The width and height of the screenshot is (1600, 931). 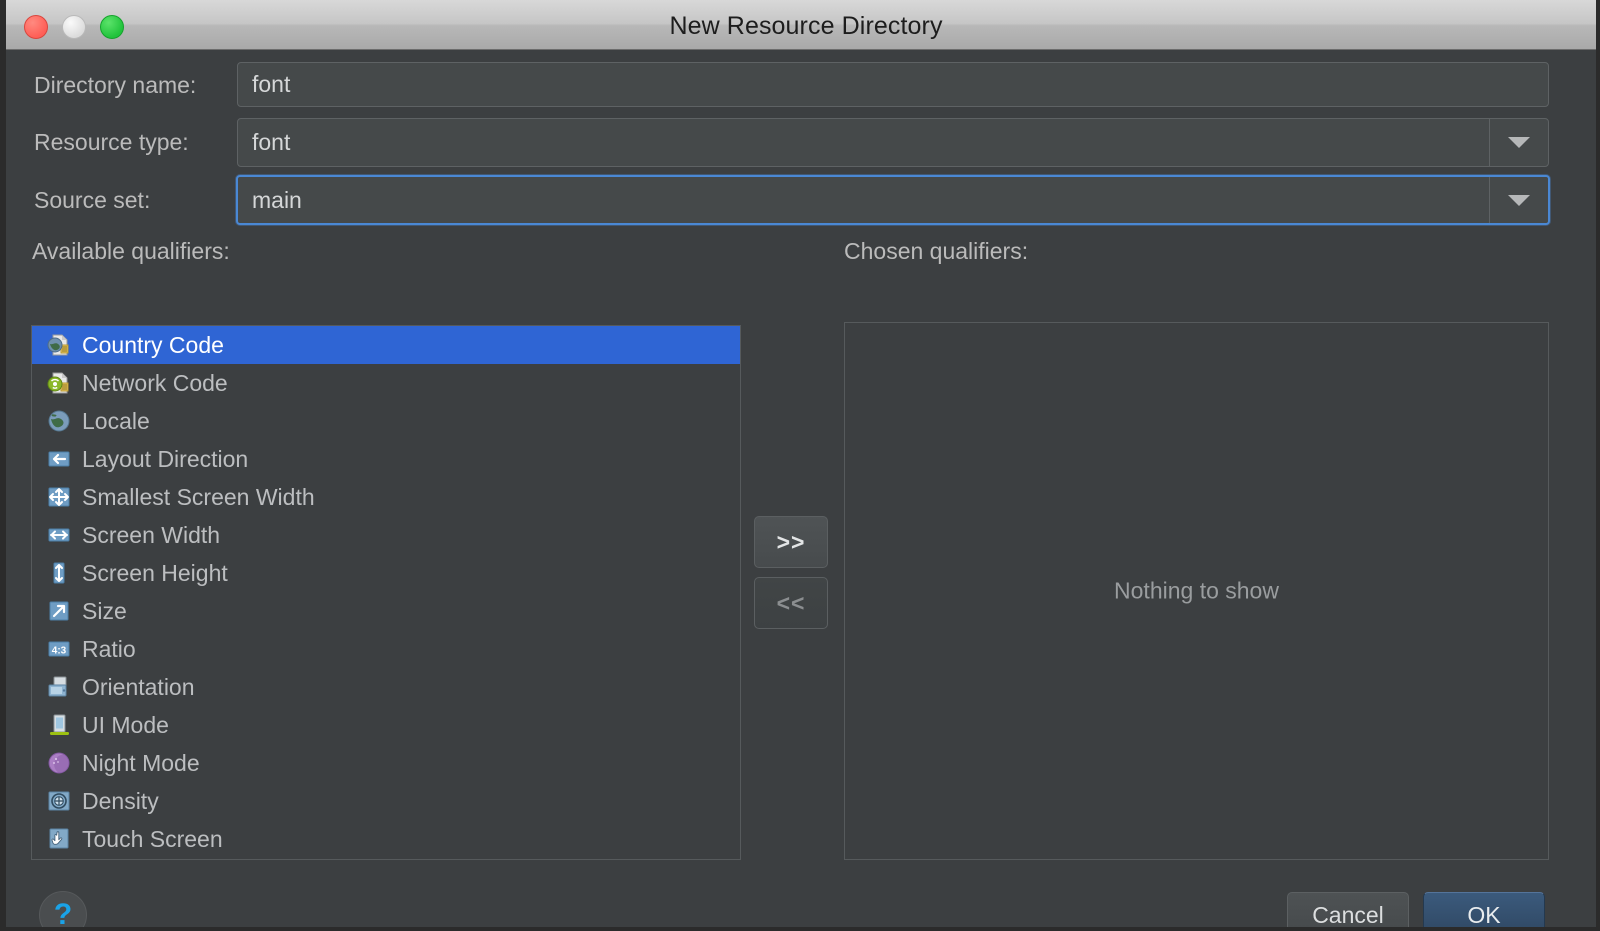 I want to click on qualifier-row: Smallest Screen Width, so click(x=386, y=497).